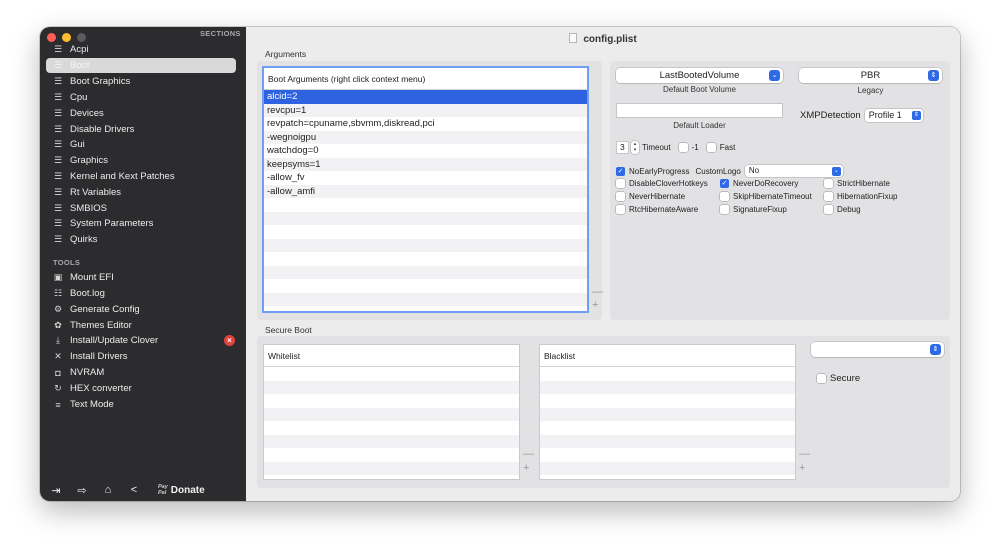 This screenshot has height=555, width=1000. What do you see at coordinates (187, 490) in the screenshot?
I see `donate-label: Donate` at bounding box center [187, 490].